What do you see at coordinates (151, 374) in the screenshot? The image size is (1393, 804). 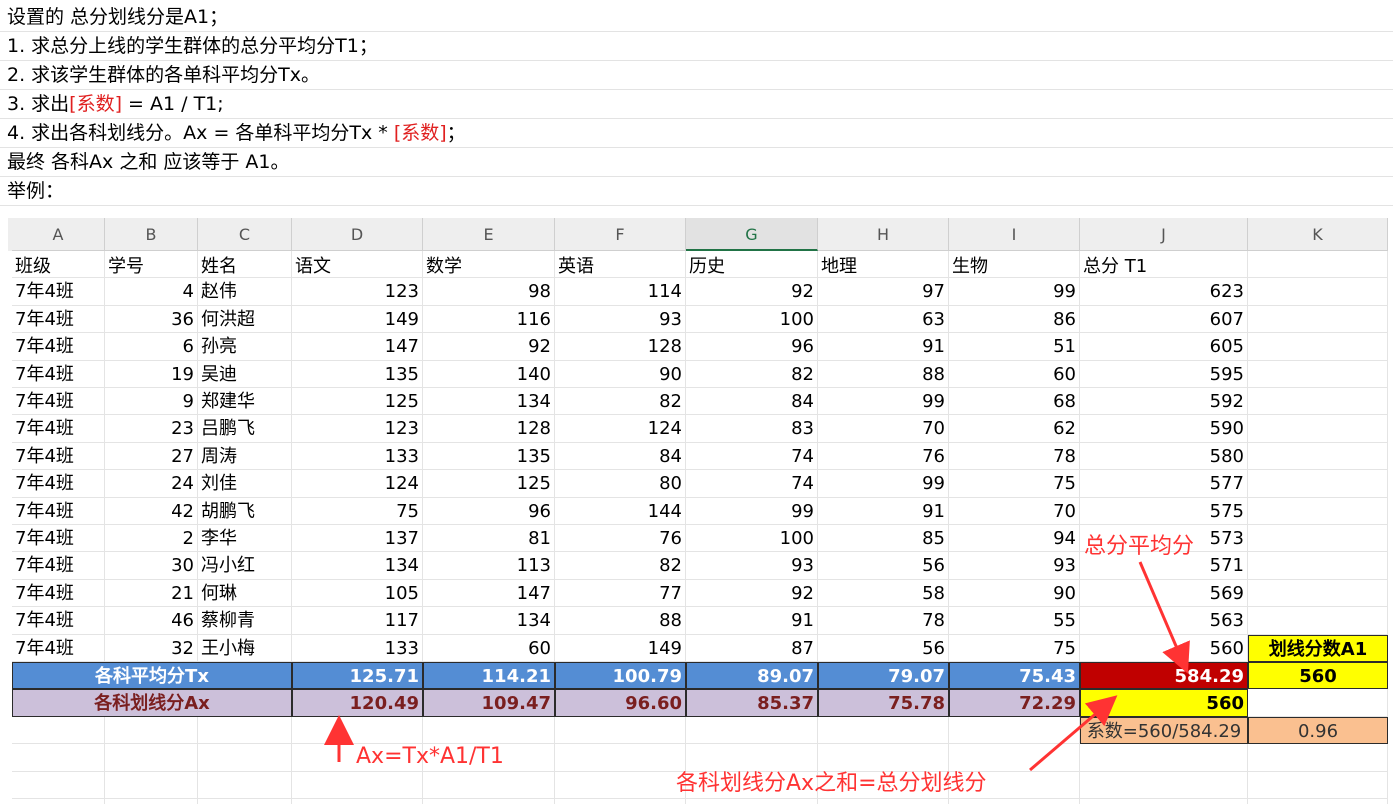 I see `table-cell: 19` at bounding box center [151, 374].